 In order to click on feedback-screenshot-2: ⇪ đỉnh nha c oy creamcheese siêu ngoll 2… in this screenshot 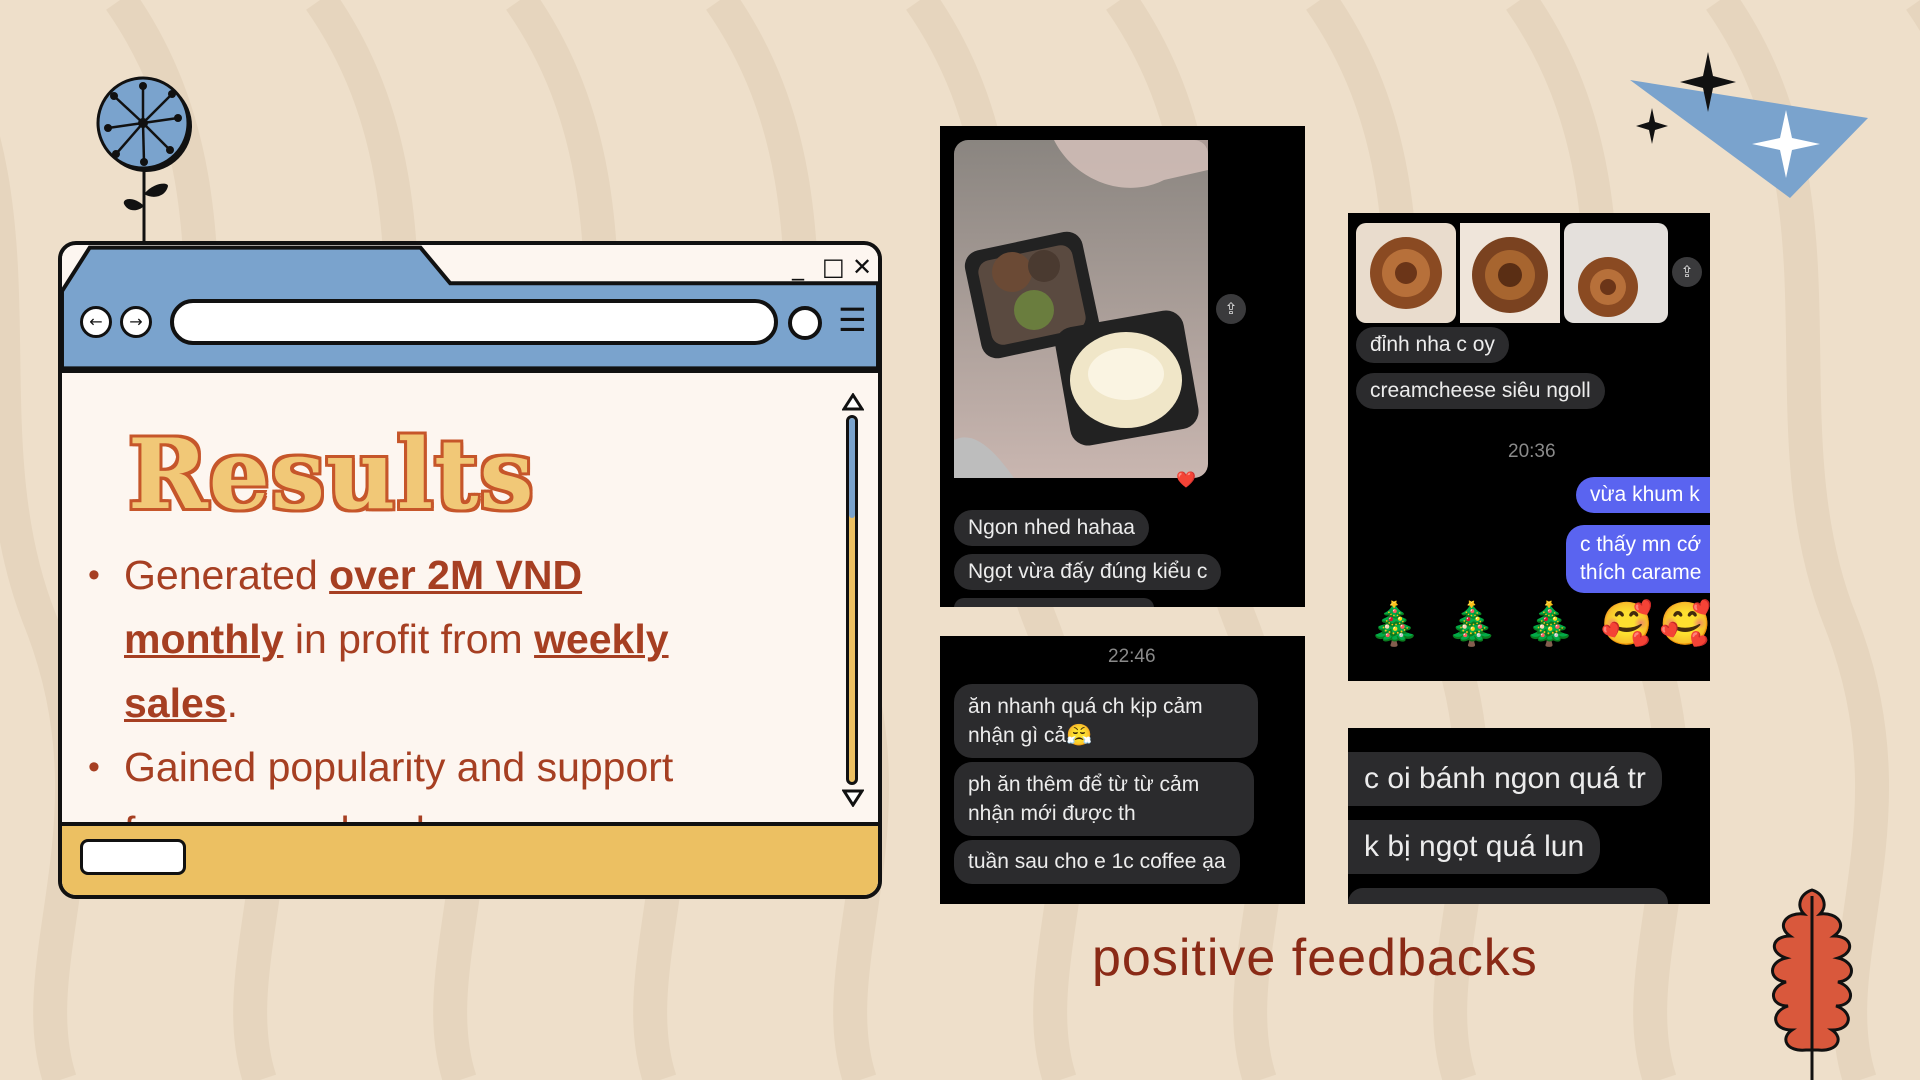, I will do `click(1529, 447)`.